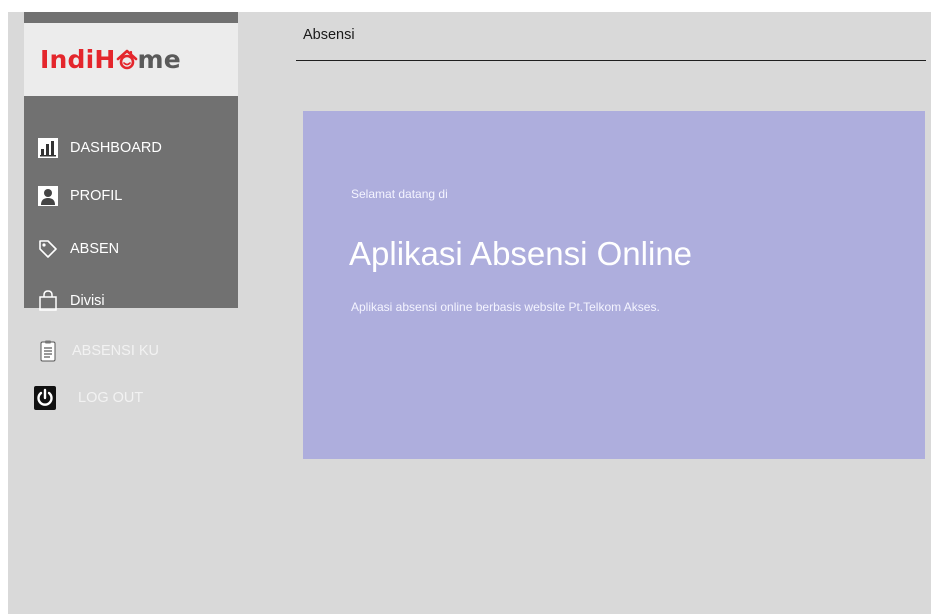 Image resolution: width=931 pixels, height=614 pixels. Describe the element at coordinates (159, 59) in the screenshot. I see `logo-text-me: me` at that location.